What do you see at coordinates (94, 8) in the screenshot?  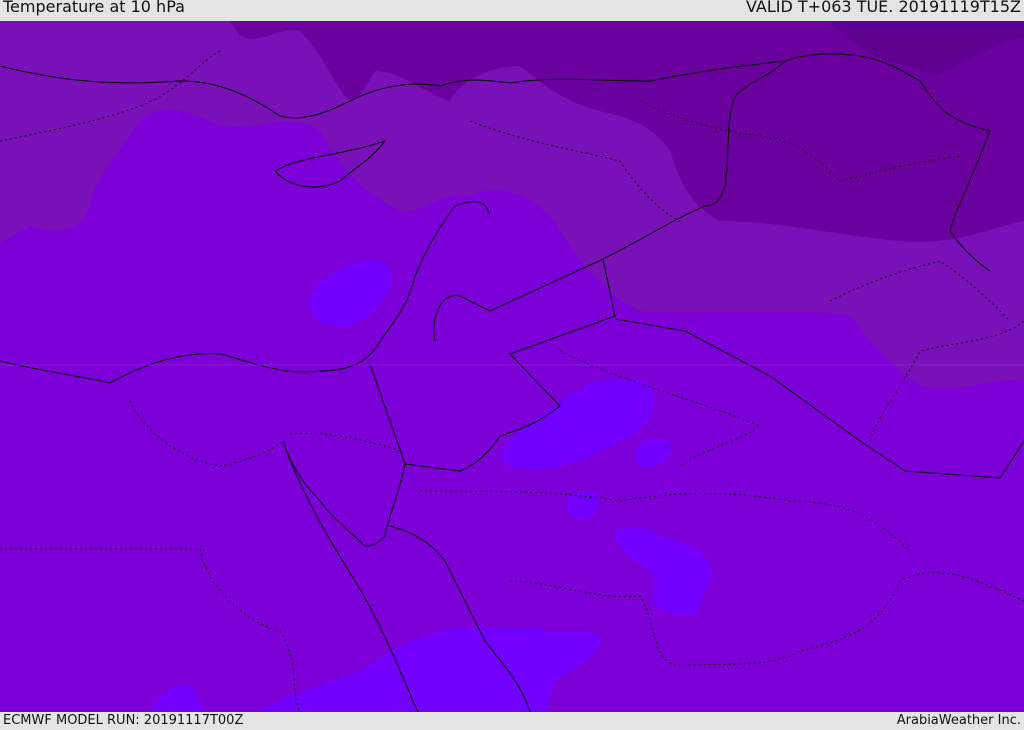 I see `map-title: Temperature at 10 hPa` at bounding box center [94, 8].